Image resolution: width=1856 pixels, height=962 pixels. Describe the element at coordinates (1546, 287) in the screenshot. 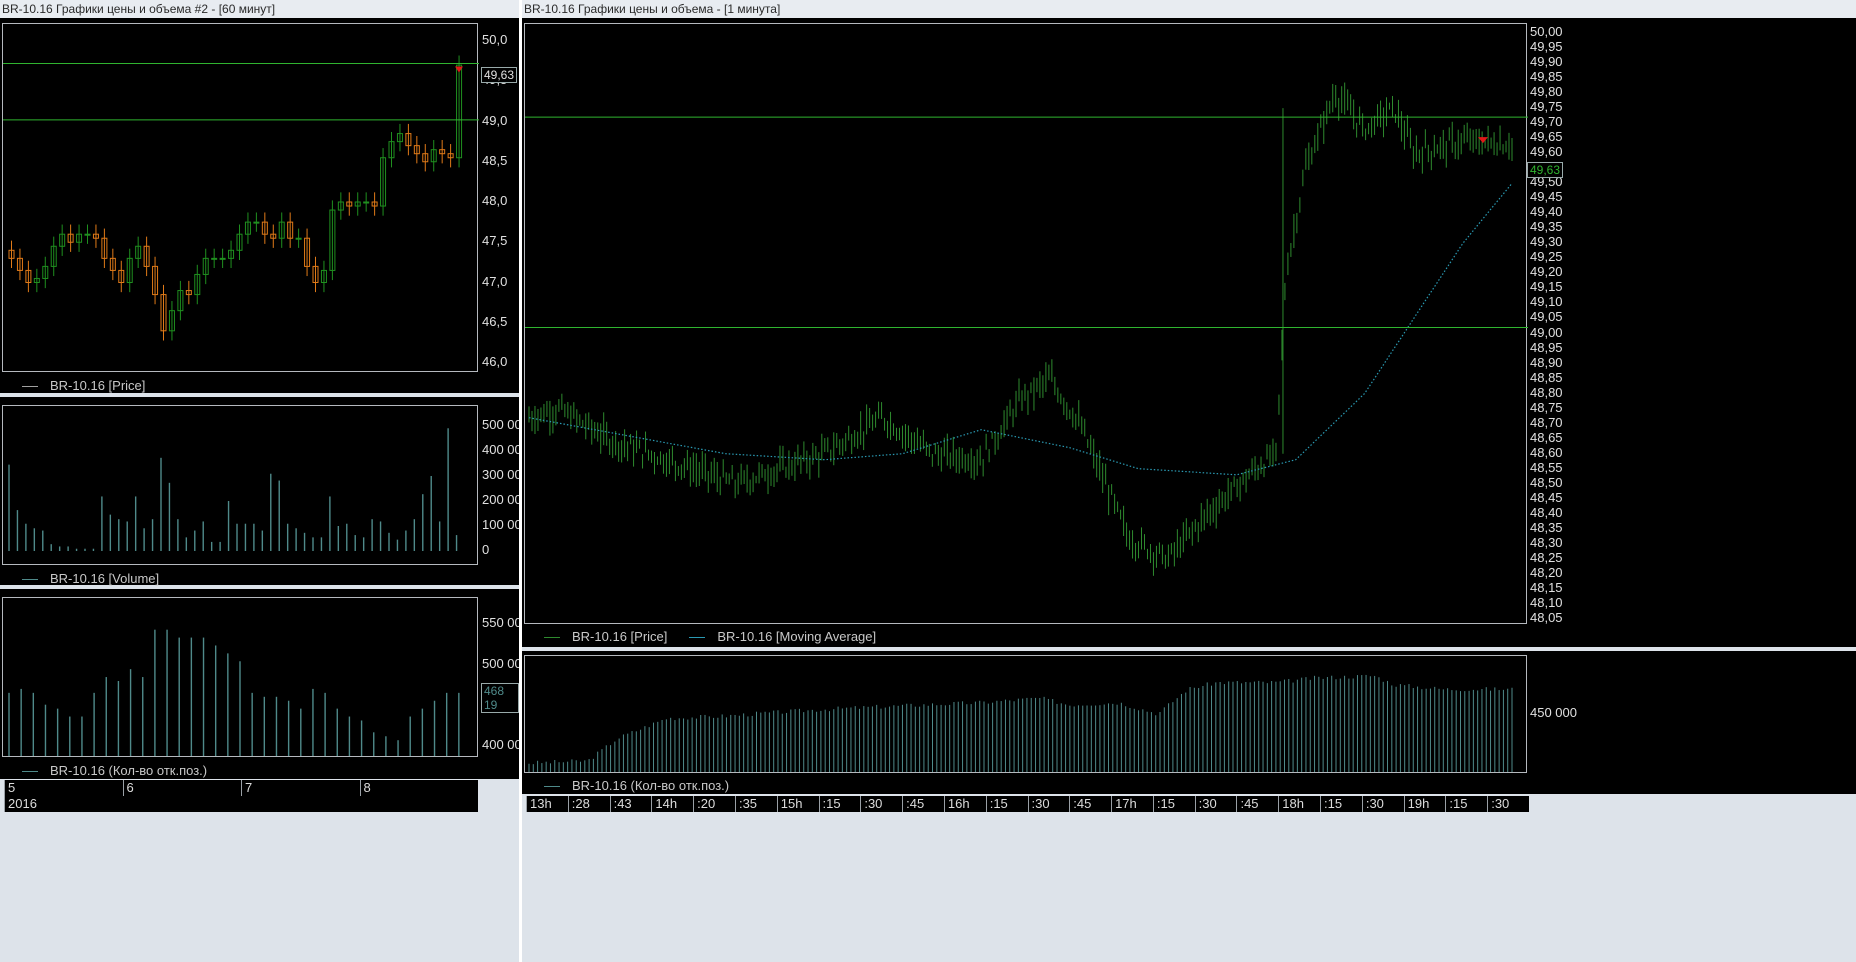

I see `y-tick-label: 49,15` at that location.